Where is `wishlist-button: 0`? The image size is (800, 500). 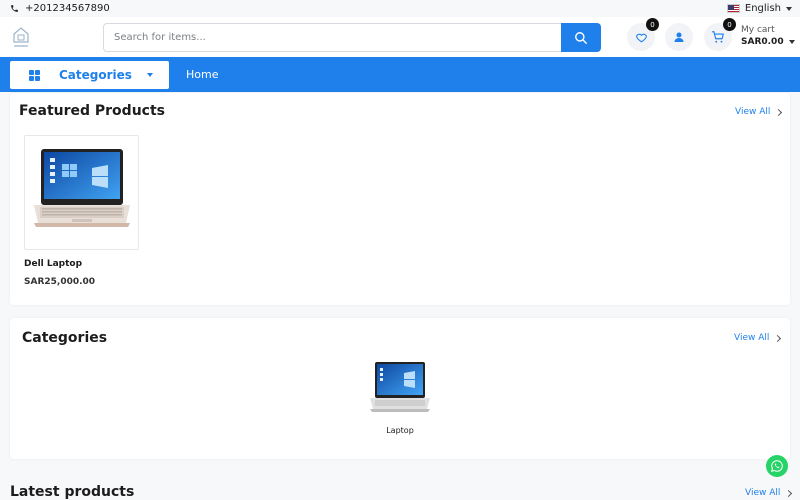
wishlist-button: 0 is located at coordinates (643, 34).